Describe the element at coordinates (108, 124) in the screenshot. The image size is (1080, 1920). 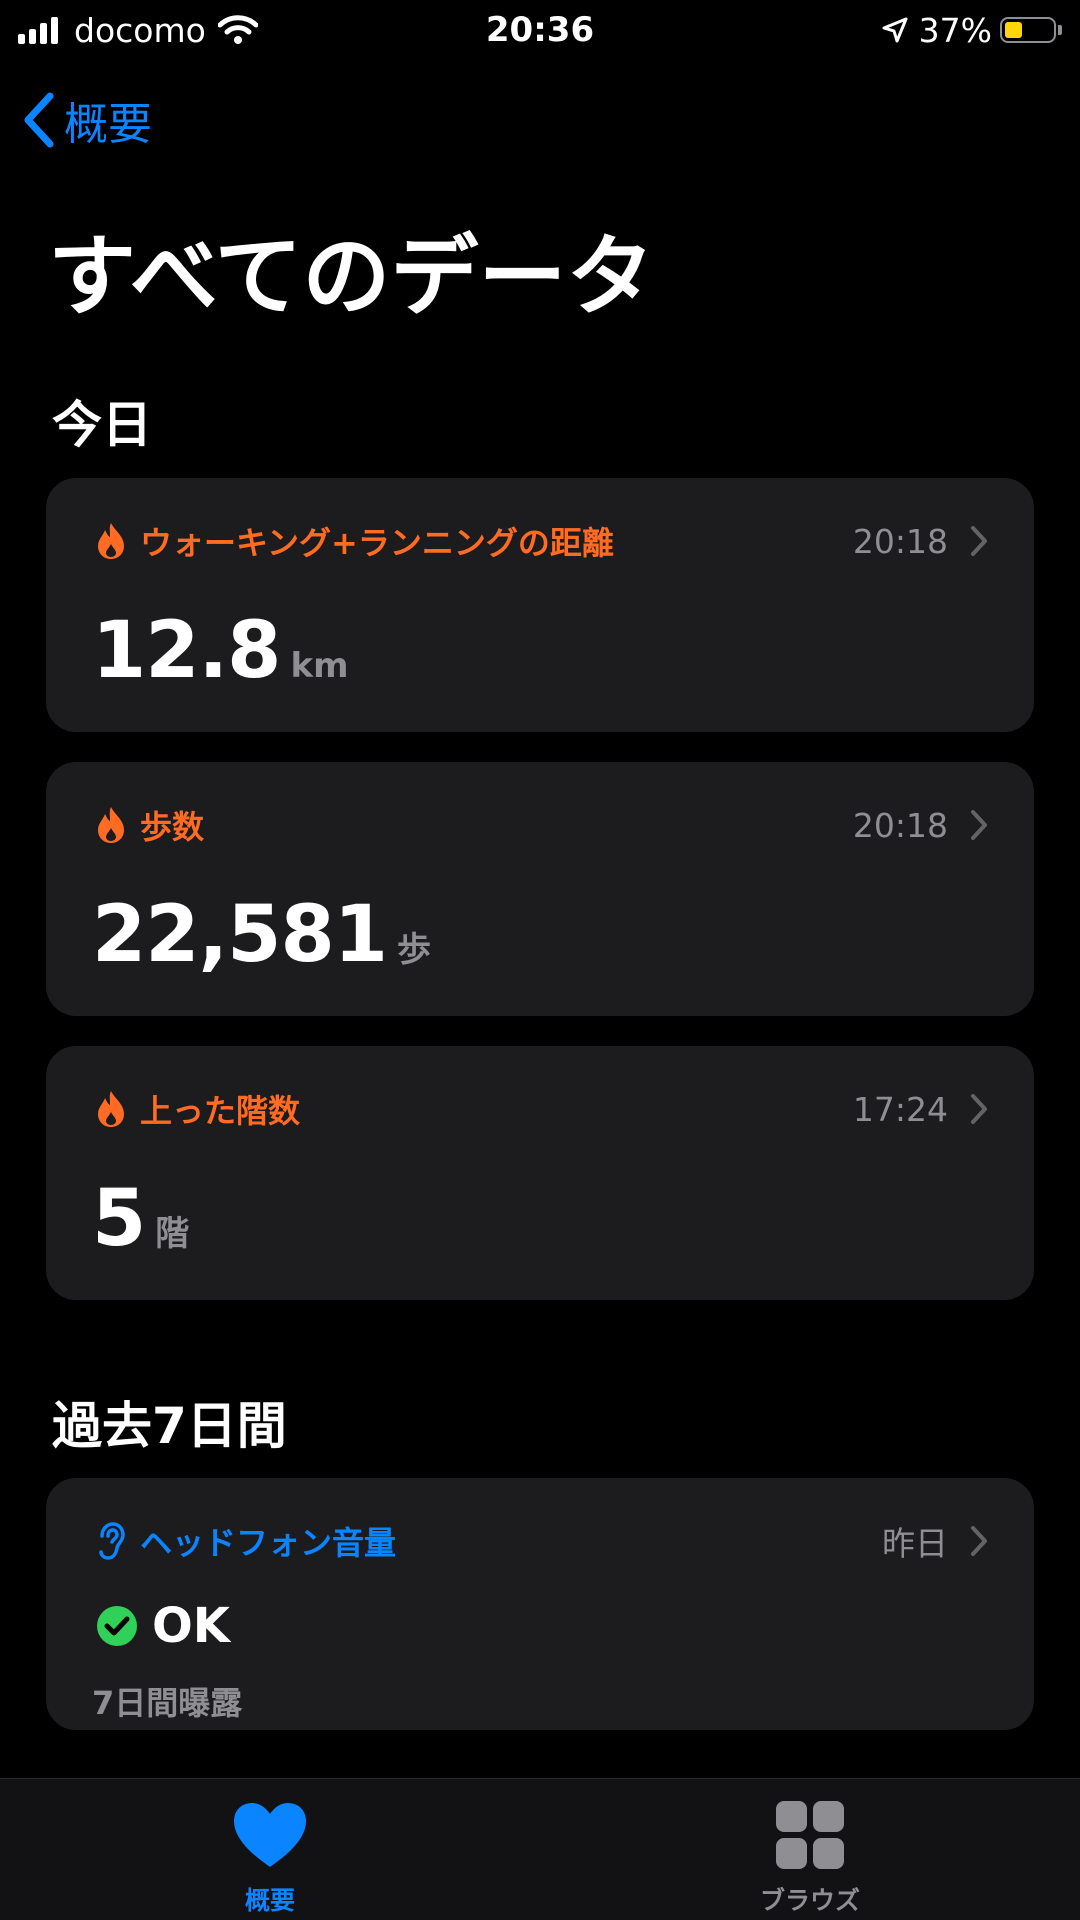
I see `back-button-label: 概要` at that location.